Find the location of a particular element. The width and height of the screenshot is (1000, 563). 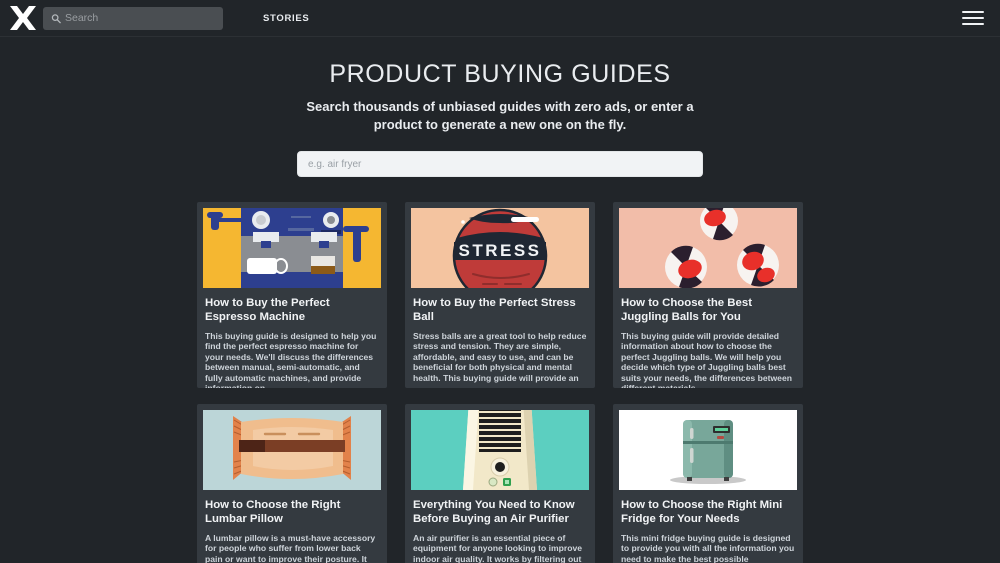

guide-card-title: How to Buy the Perfect Stress Ball is located at coordinates (494, 310).